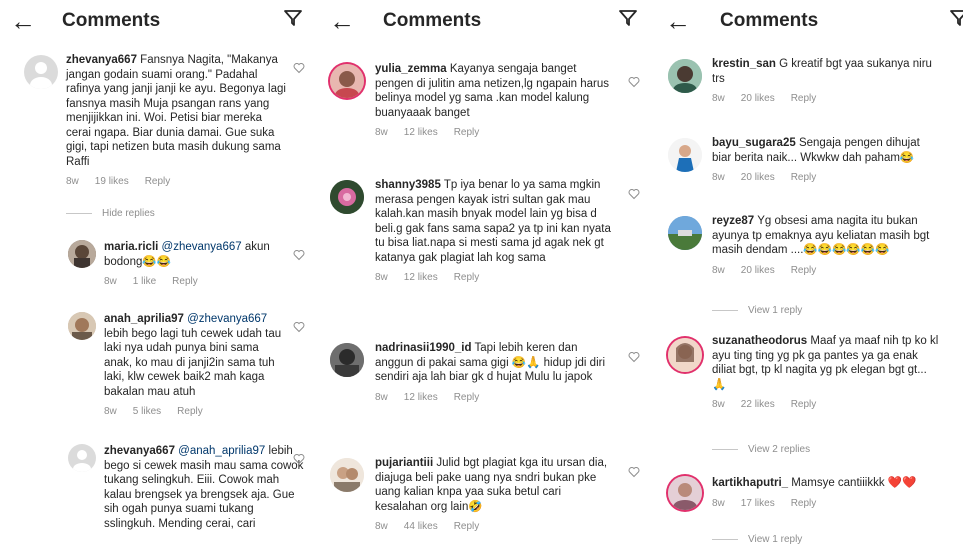 This screenshot has height=546, width=963. What do you see at coordinates (110, 213) in the screenshot?
I see `hide-replies-toggle: Hide replies` at bounding box center [110, 213].